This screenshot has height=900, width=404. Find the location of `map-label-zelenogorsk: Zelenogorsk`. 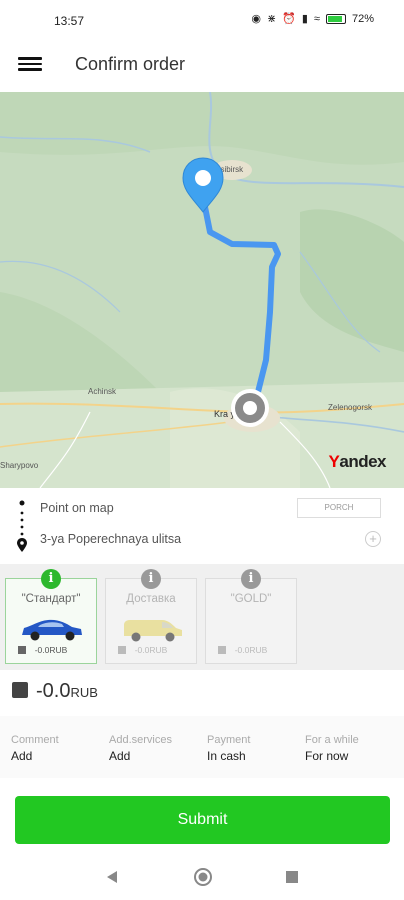

map-label-zelenogorsk: Zelenogorsk is located at coordinates (350, 407).